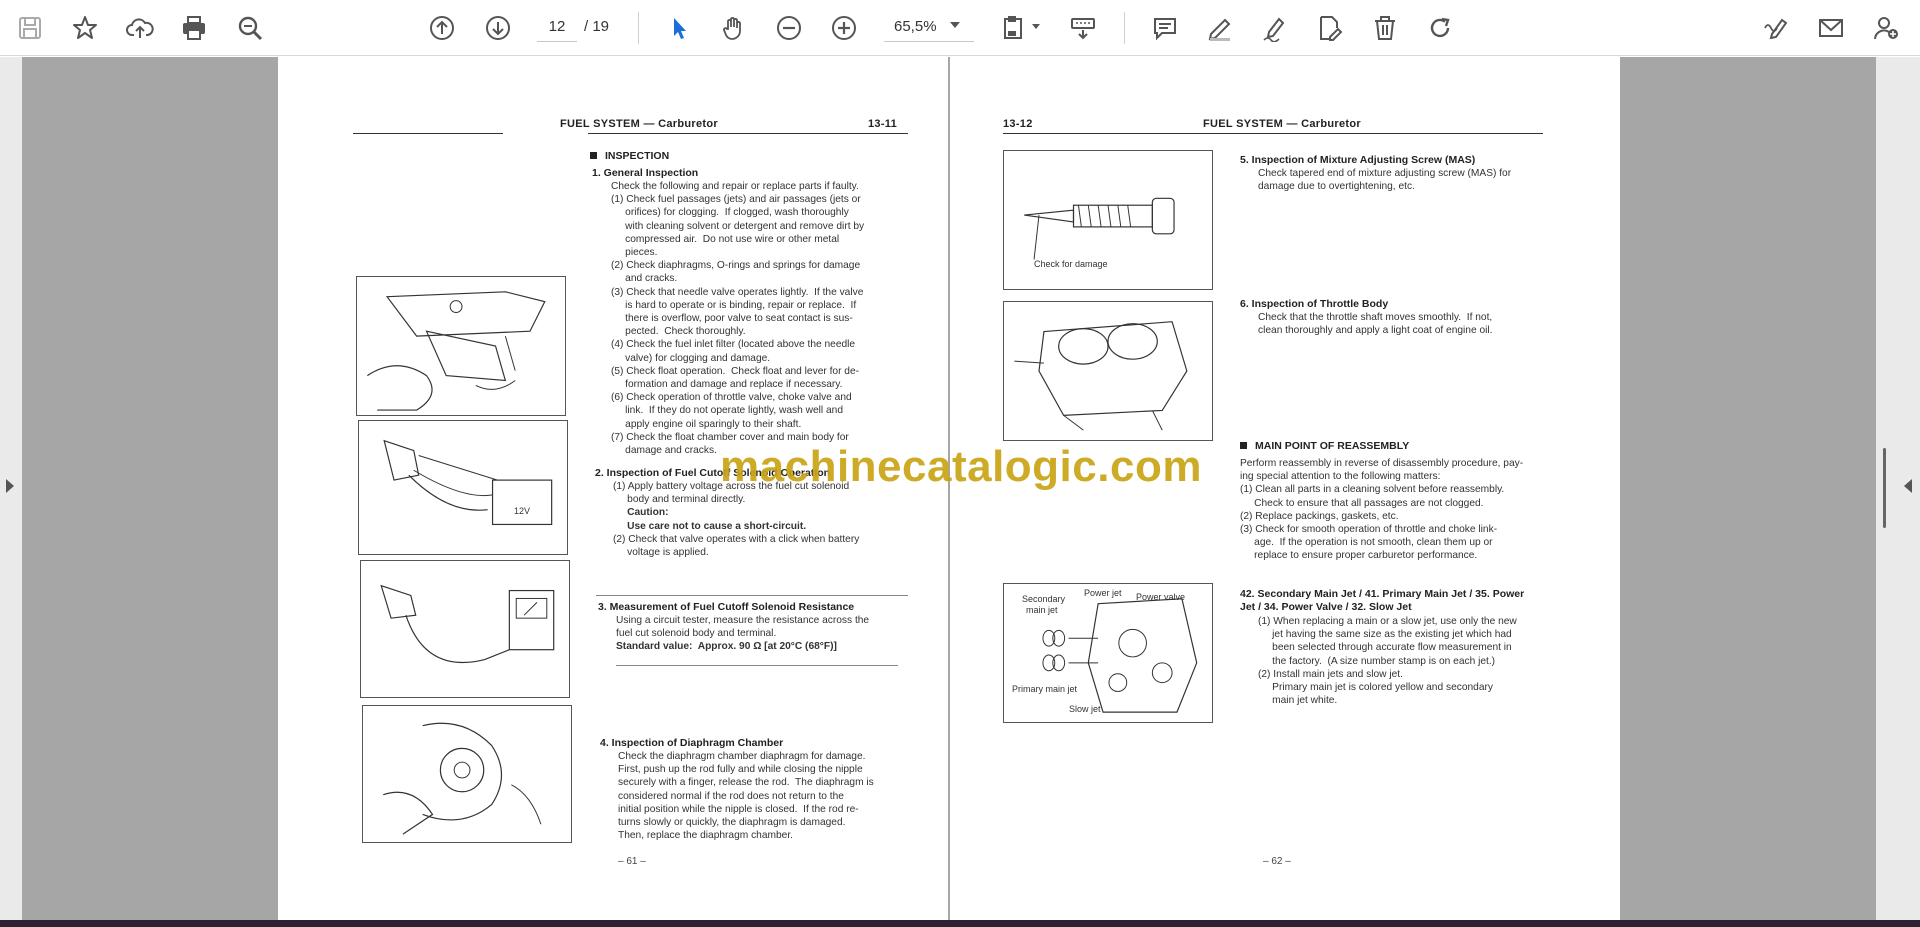 The height and width of the screenshot is (927, 1920). What do you see at coordinates (915, 26) in the screenshot?
I see `zoom-value: 65,5%` at bounding box center [915, 26].